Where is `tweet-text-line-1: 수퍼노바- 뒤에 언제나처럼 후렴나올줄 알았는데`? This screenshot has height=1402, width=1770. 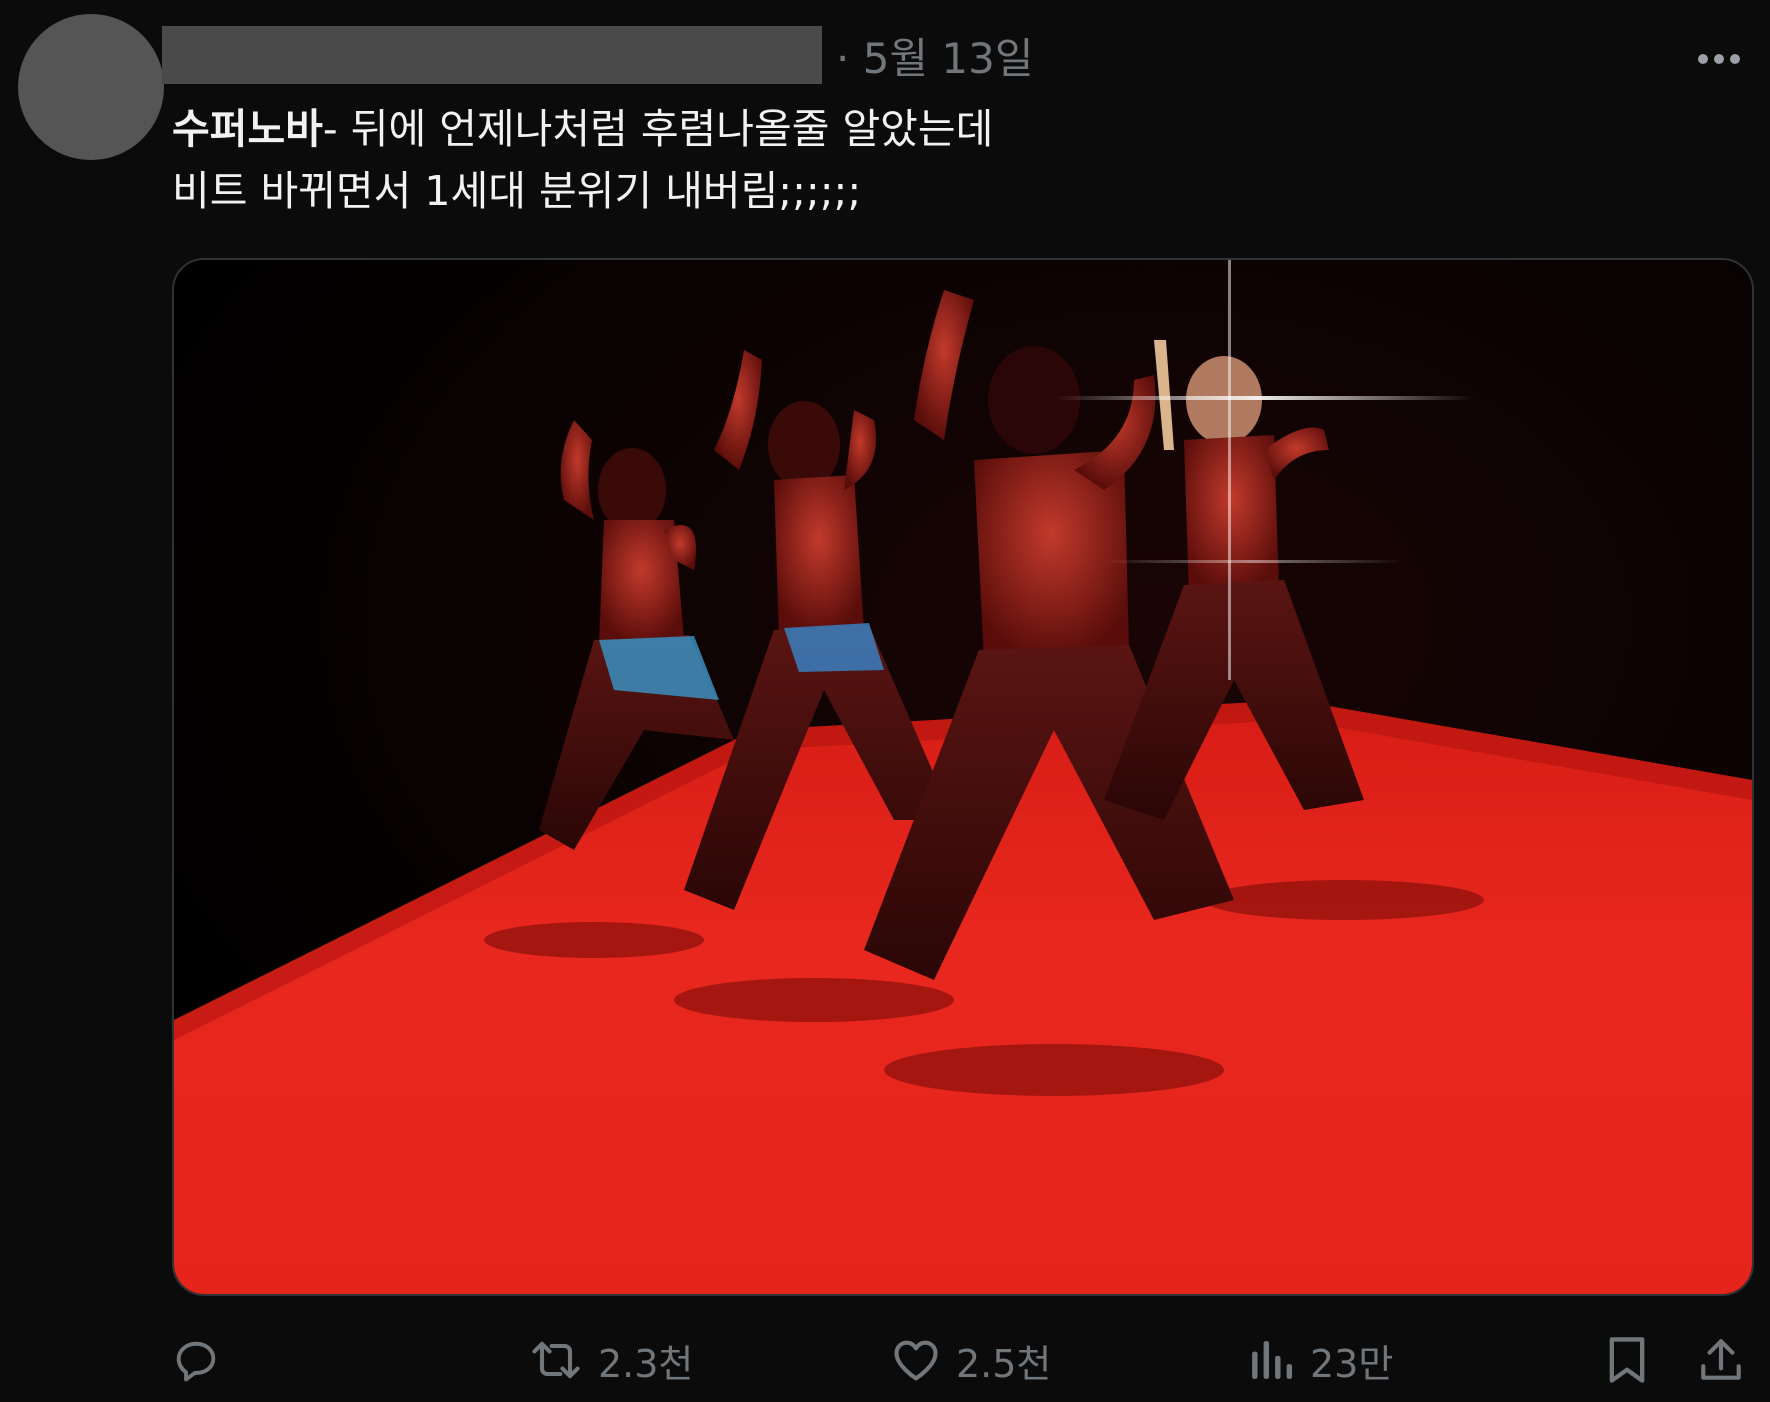 tweet-text-line-1: 수퍼노바- 뒤에 언제나처럼 후렴나올줄 알았는데 is located at coordinates (942, 129).